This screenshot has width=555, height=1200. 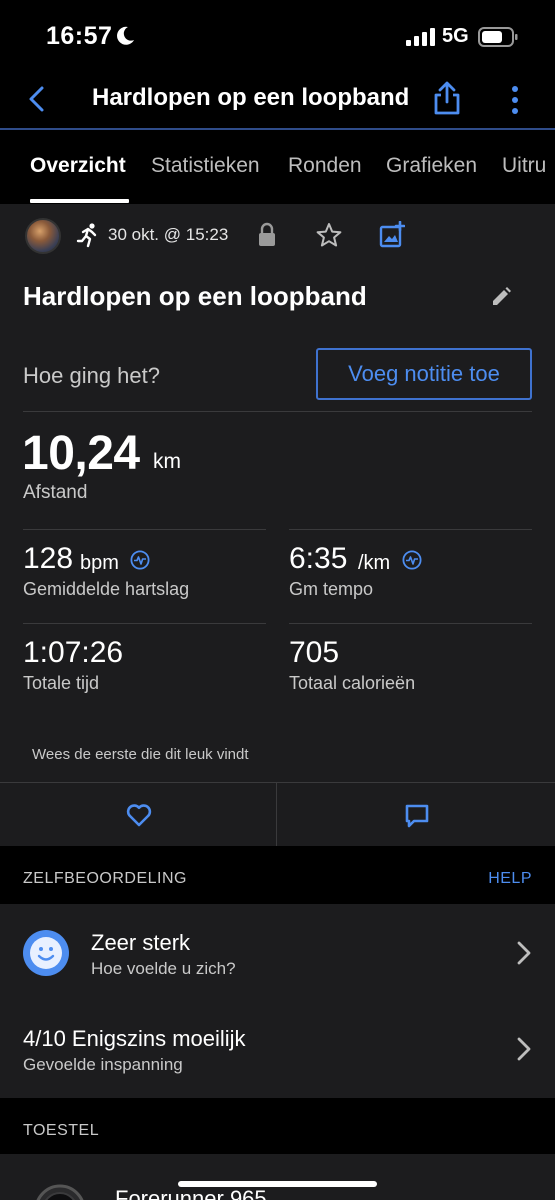 What do you see at coordinates (37, 99) in the screenshot?
I see `back-icon` at bounding box center [37, 99].